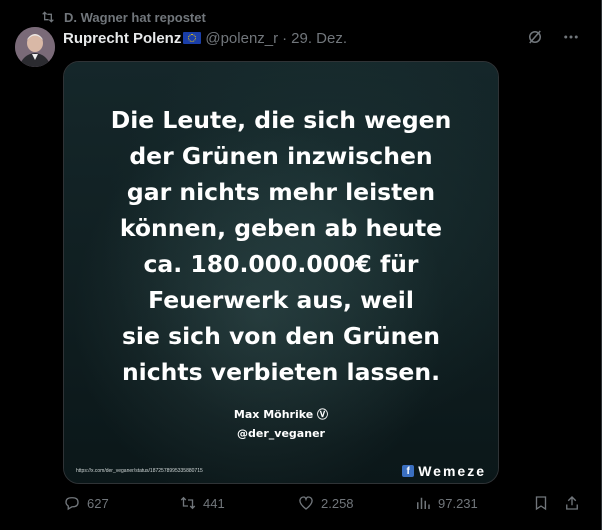 Image resolution: width=602 pixels, height=530 pixels. I want to click on quote-line: gar nichts mehr leisten, so click(281, 192).